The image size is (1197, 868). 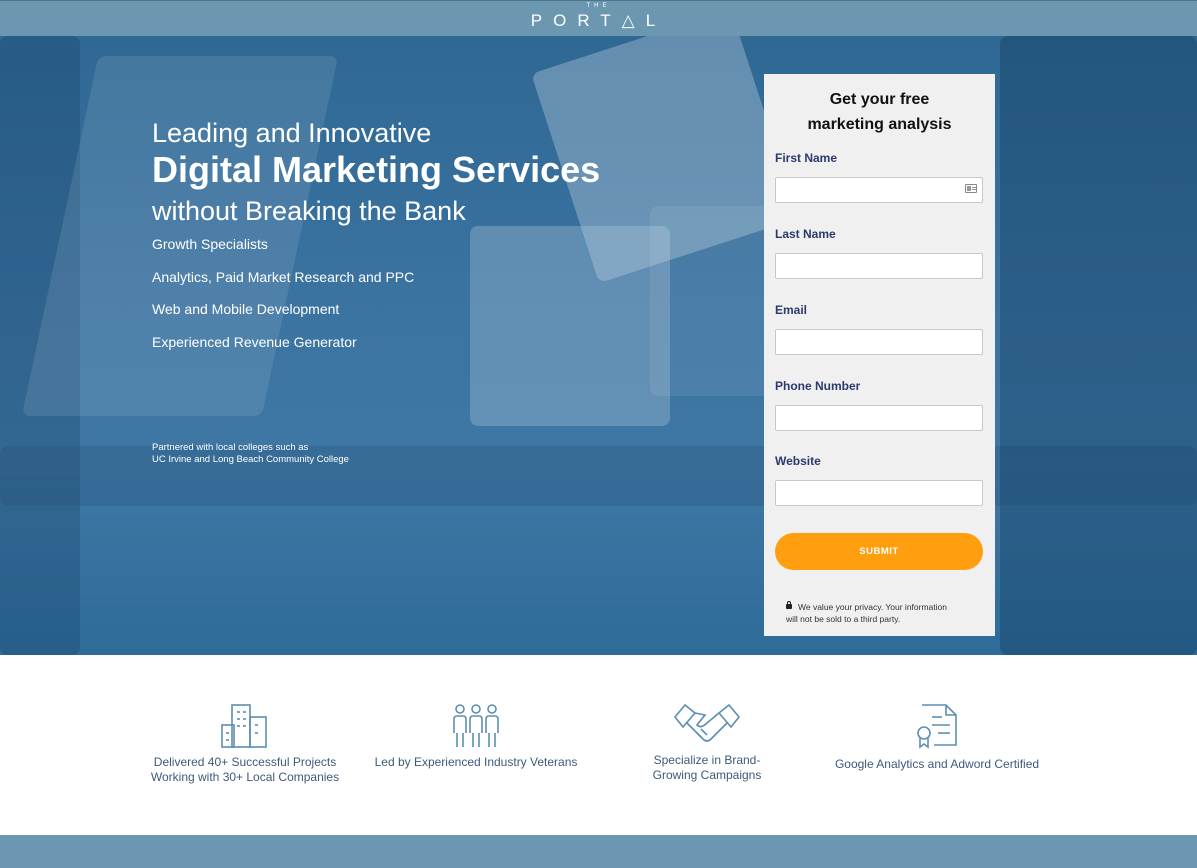 What do you see at coordinates (476, 762) in the screenshot?
I see `benefit-line: Led by Experienced Industry Veterans` at bounding box center [476, 762].